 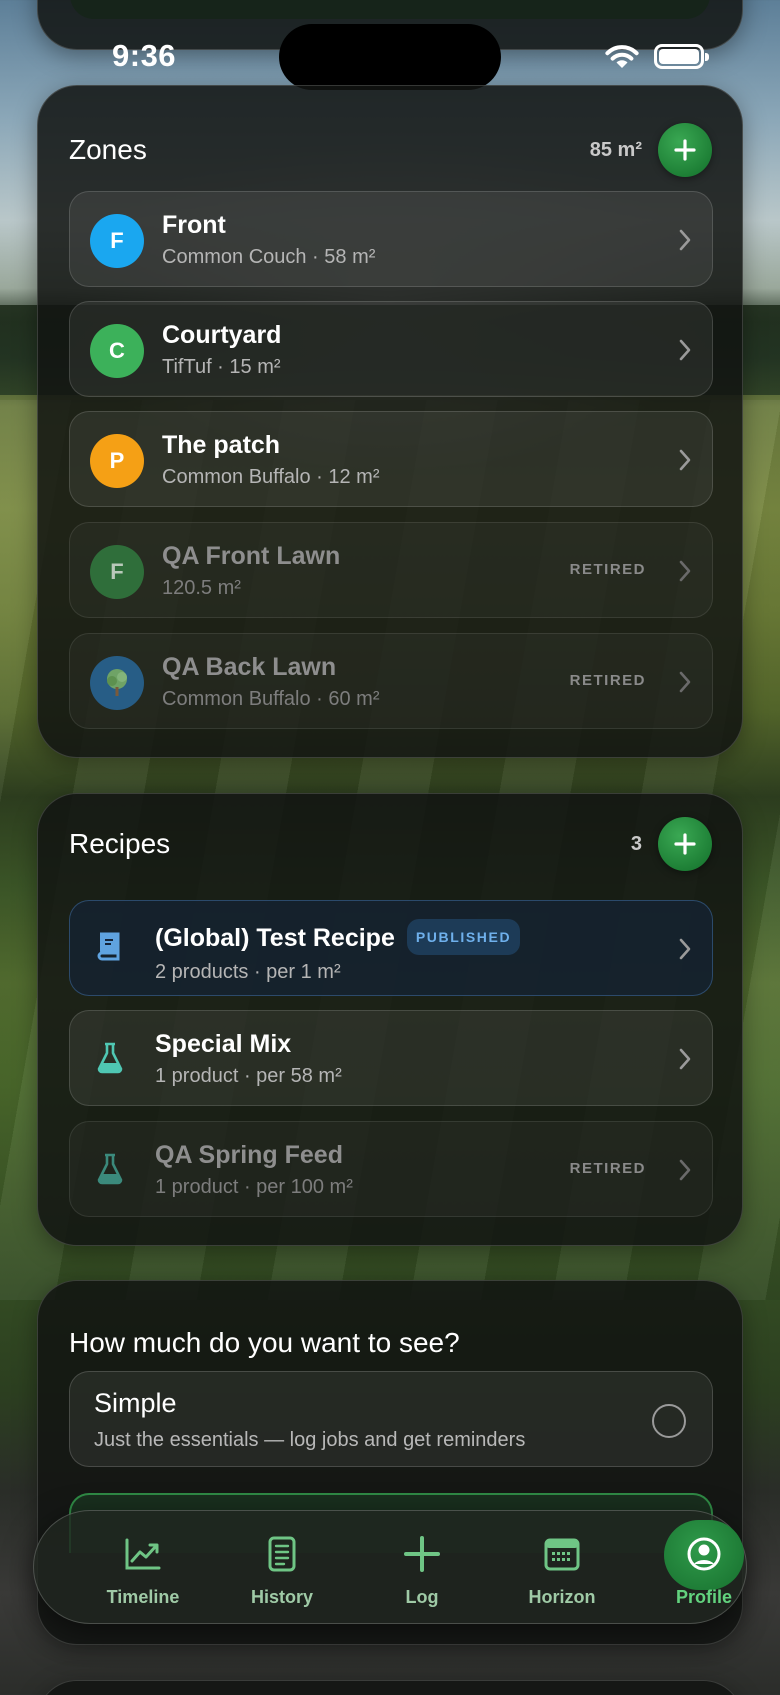 I want to click on zone-name: Front, so click(x=194, y=225).